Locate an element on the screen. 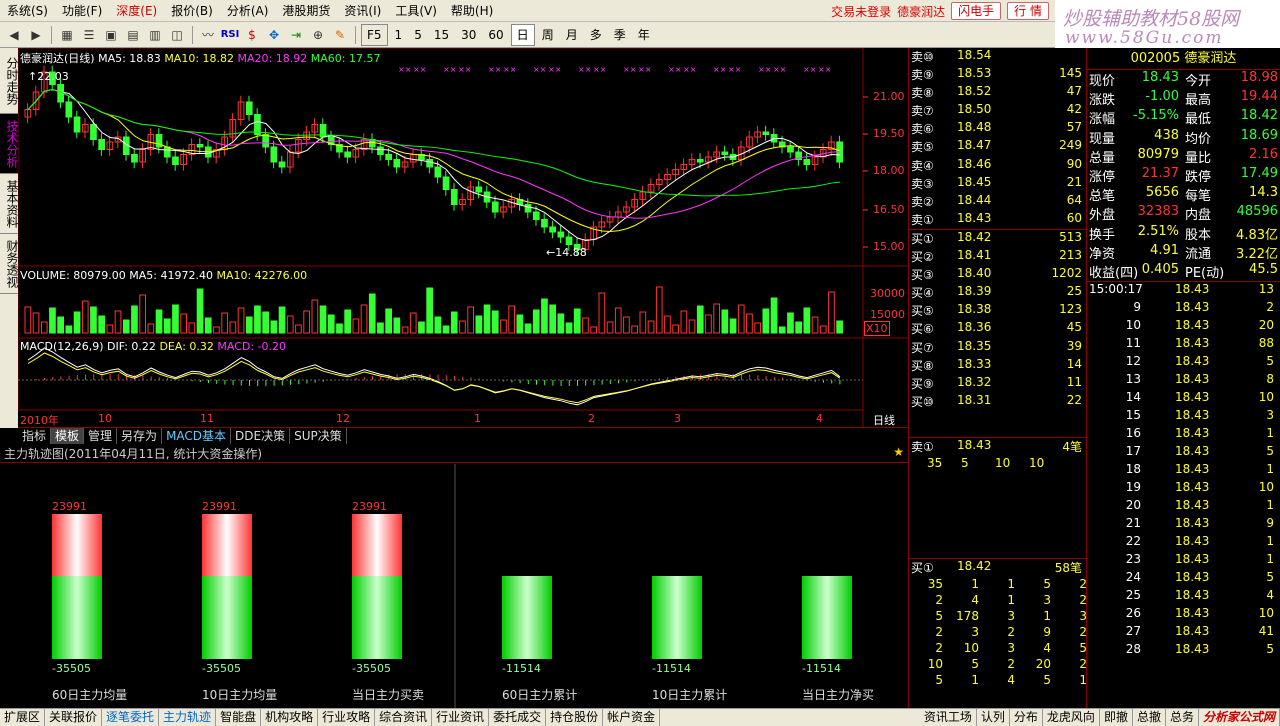 Image resolution: width=1280 pixels, height=726 pixels. split-icon: ◫ is located at coordinates (177, 35).